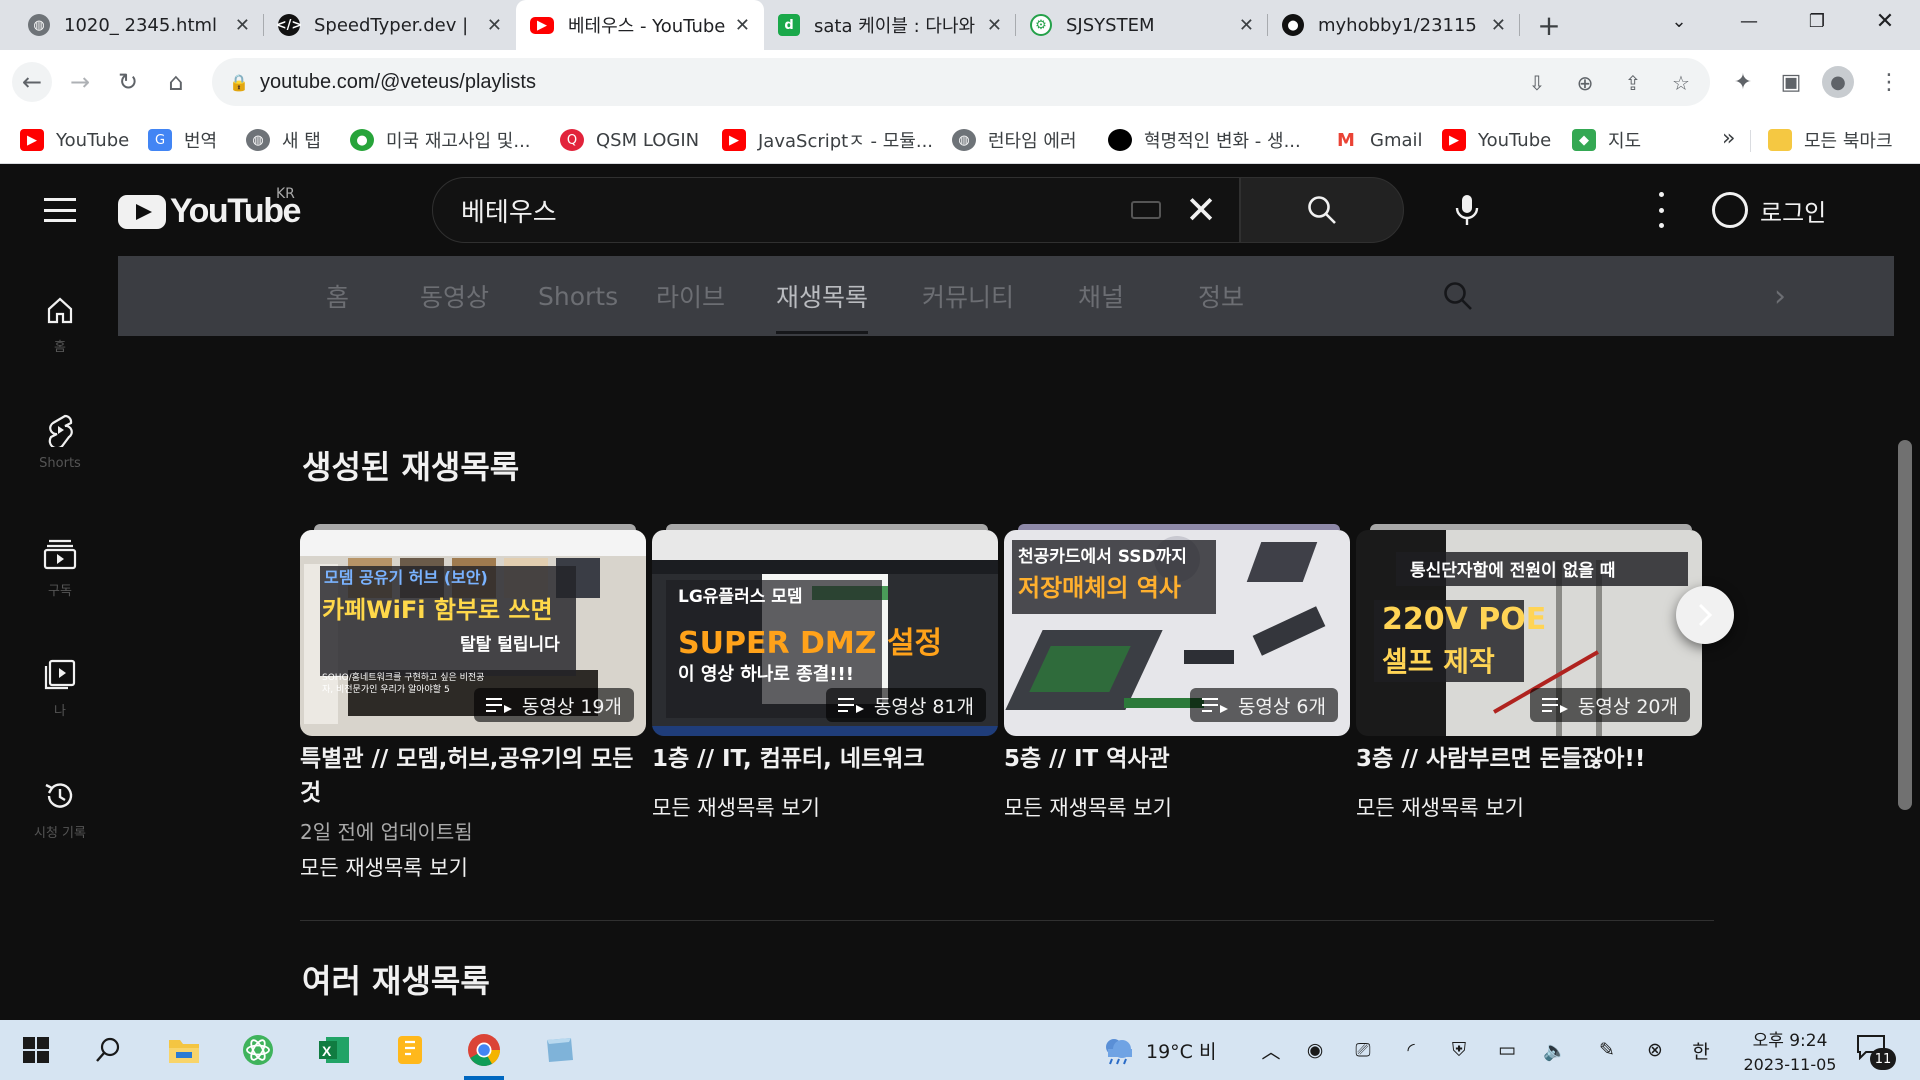 This screenshot has width=1920, height=1080. What do you see at coordinates (629, 140) in the screenshot?
I see `bookmark-item: Q QSM LOGIN` at bounding box center [629, 140].